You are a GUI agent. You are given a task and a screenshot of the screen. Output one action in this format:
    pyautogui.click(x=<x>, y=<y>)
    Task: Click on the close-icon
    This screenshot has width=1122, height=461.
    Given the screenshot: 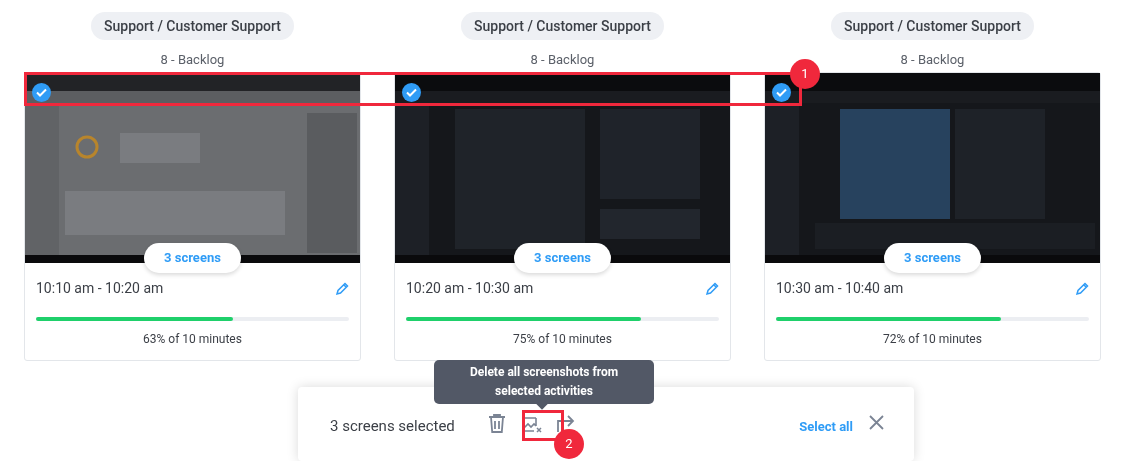 What is the action you would take?
    pyautogui.click(x=876, y=422)
    